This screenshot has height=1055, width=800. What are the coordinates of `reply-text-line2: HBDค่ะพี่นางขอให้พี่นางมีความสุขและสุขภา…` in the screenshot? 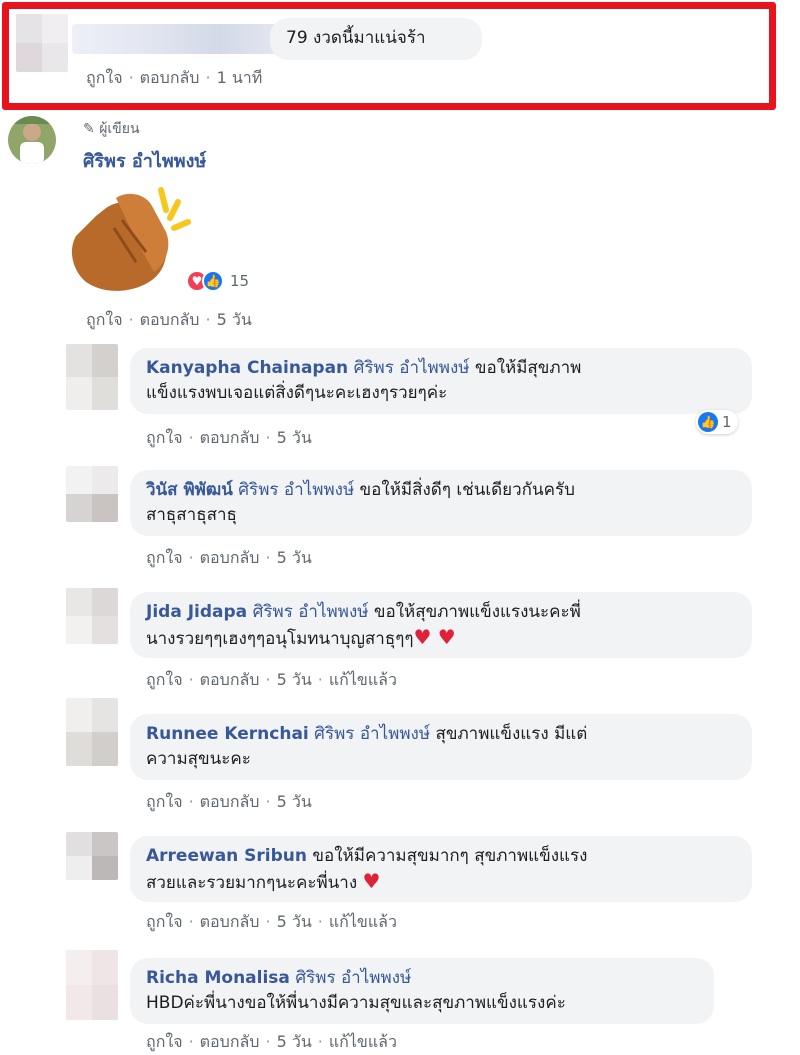 It's located at (356, 1003).